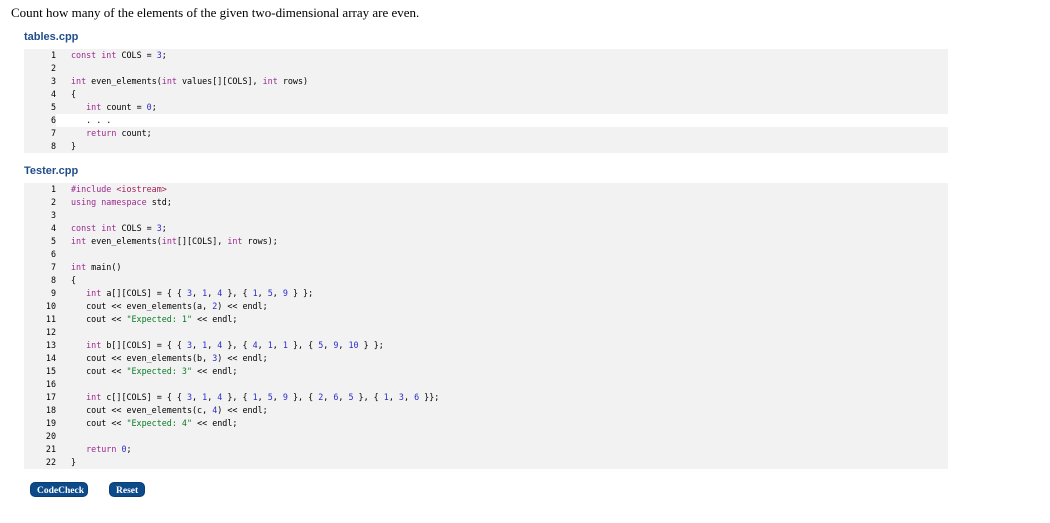 This screenshot has width=1050, height=523. I want to click on code-line: 21 return 0;, so click(486, 449).